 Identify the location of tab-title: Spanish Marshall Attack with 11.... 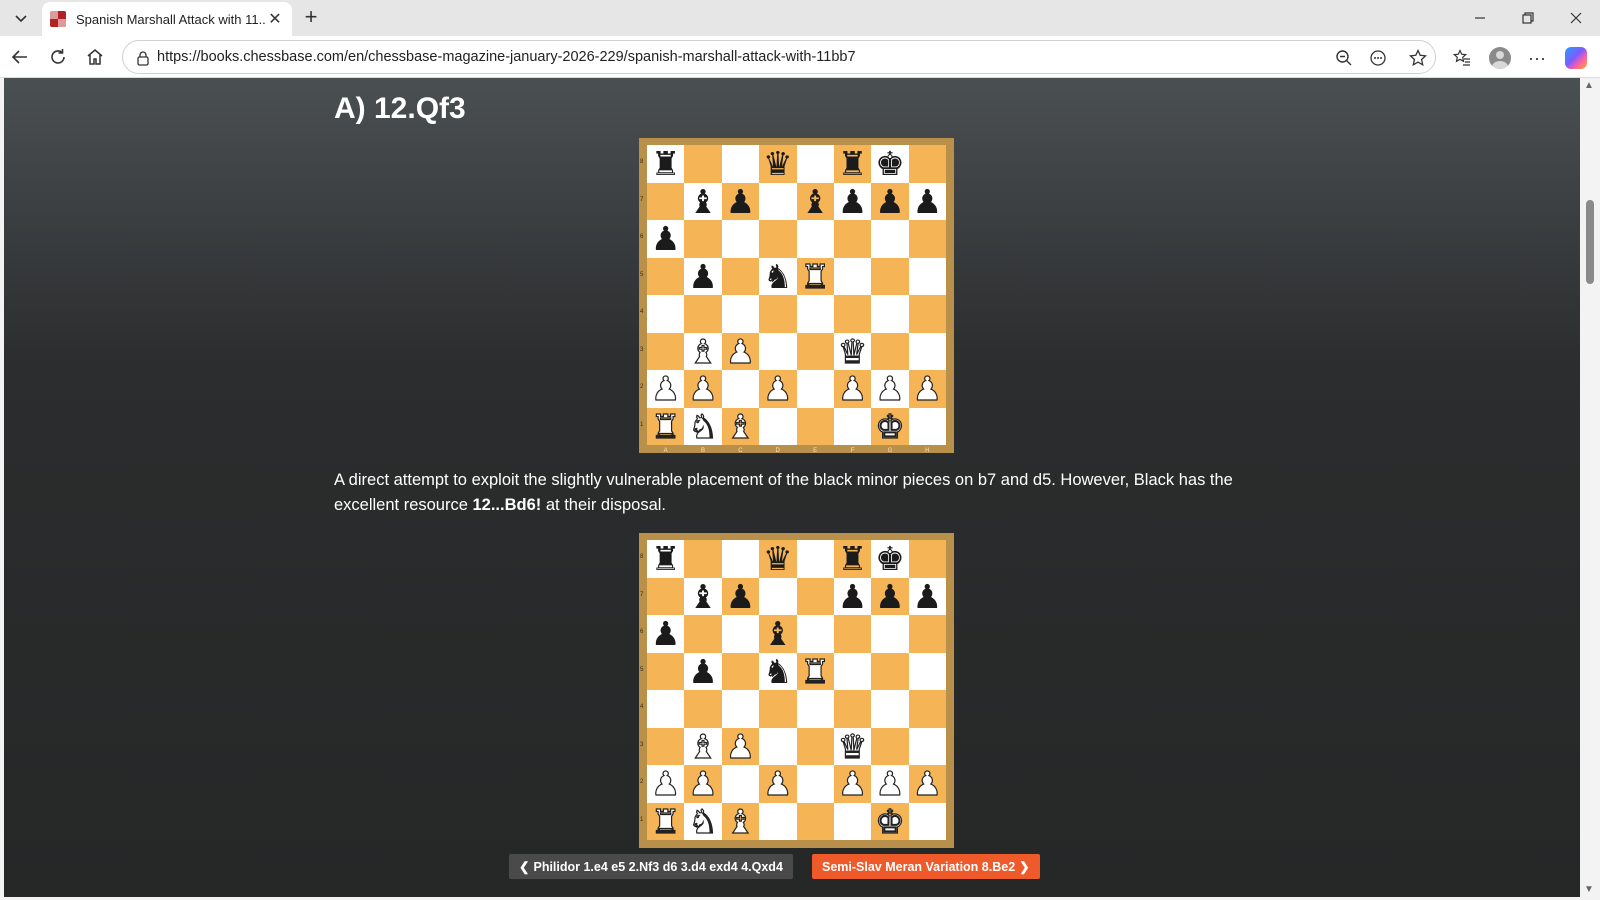
(171, 19).